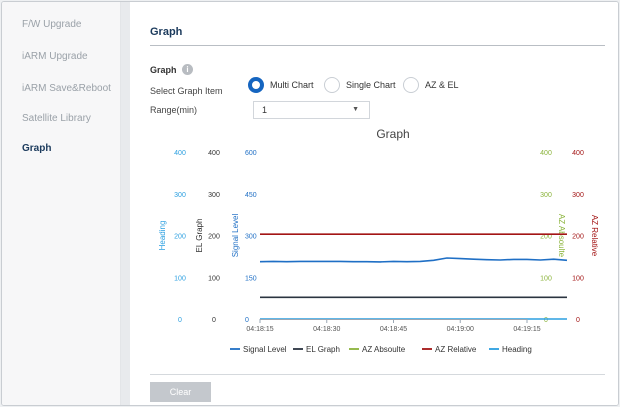  I want to click on radio-multi-chart: Multi Chart, so click(281, 85).